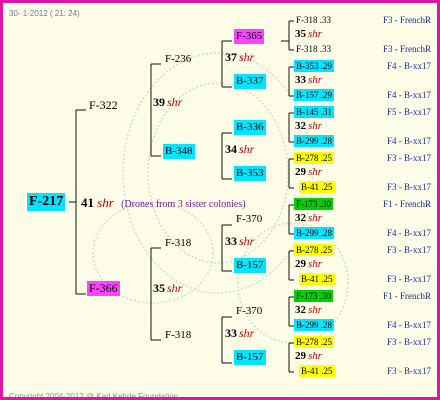  I want to click on gen3-parent-5-id: B-157, so click(250, 265).